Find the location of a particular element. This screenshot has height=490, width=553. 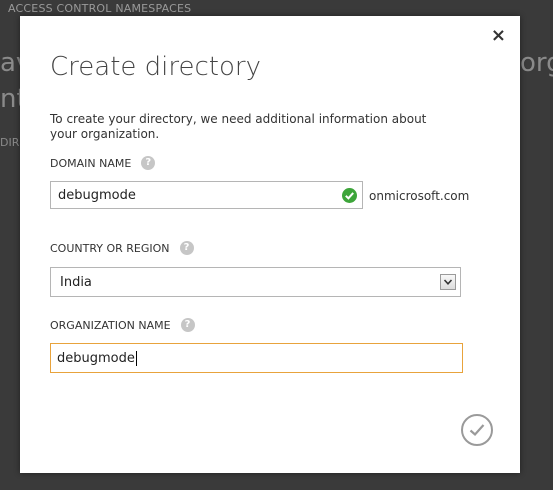

domain-suffix: onmicrosoft.com is located at coordinates (419, 196).